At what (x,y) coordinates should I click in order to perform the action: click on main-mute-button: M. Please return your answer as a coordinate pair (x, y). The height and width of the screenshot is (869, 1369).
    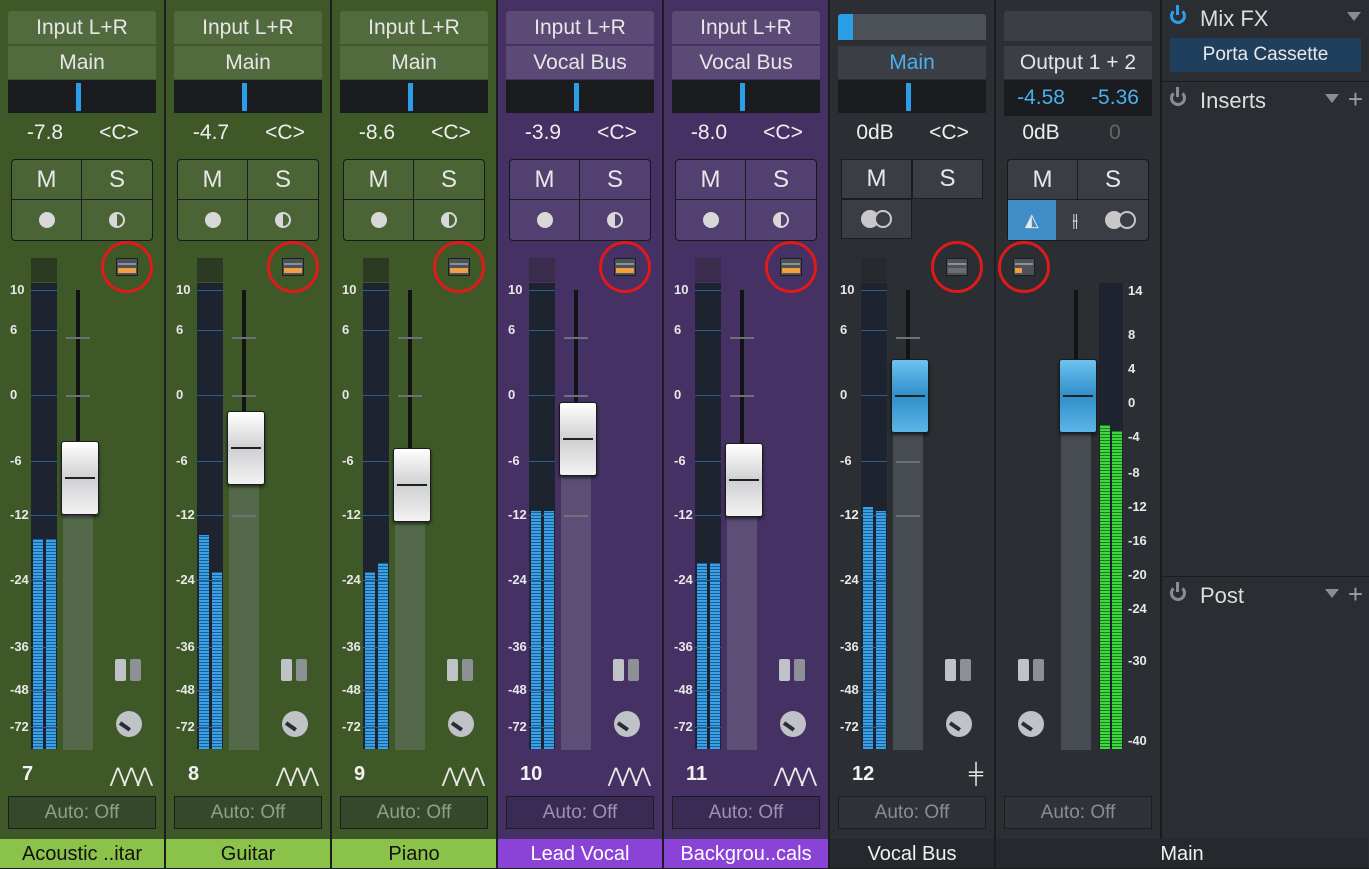
    Looking at the image, I should click on (1043, 180).